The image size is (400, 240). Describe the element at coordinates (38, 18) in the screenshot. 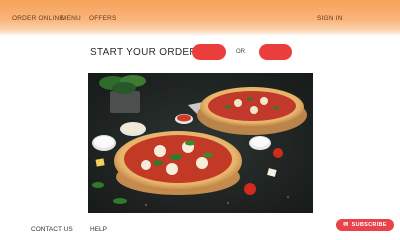

I see `nav-order-online: ORDER ONLINE` at that location.